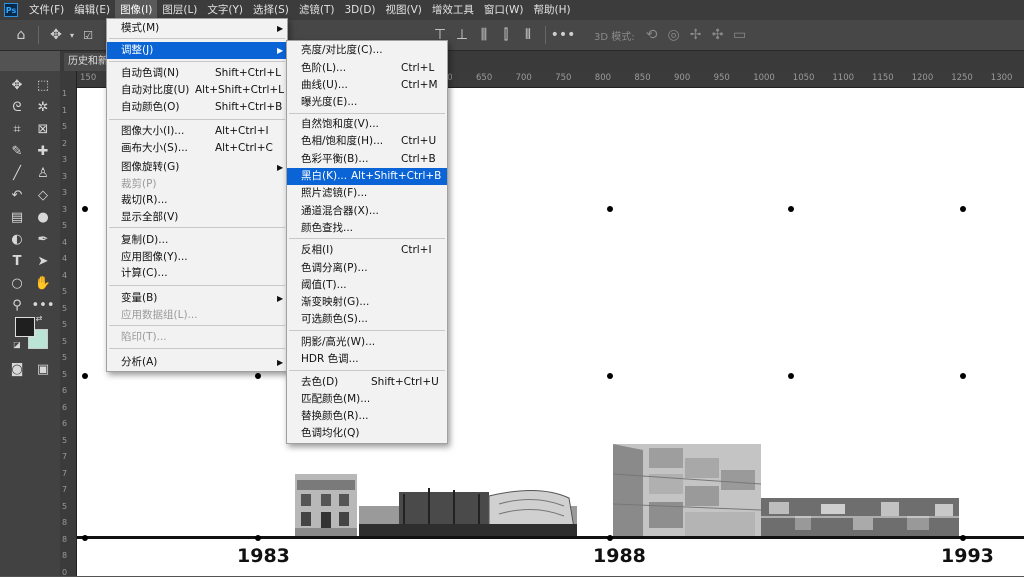  What do you see at coordinates (603, 78) in the screenshot?
I see `ruler-tick: 800` at bounding box center [603, 78].